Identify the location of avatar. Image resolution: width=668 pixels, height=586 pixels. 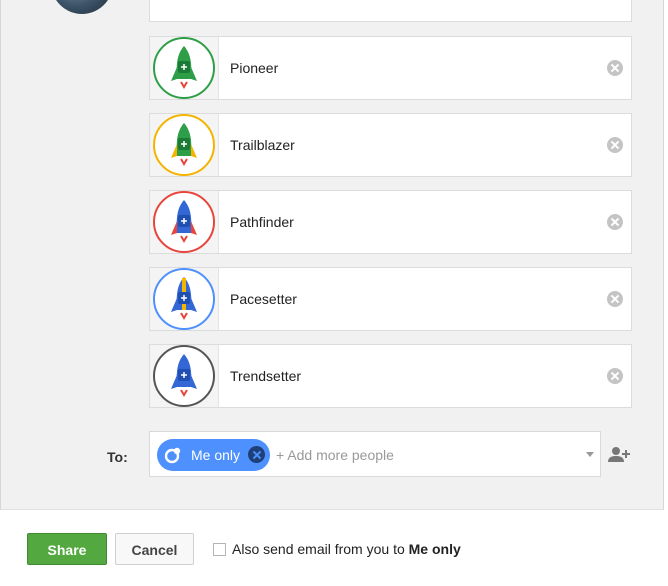
(82, 7).